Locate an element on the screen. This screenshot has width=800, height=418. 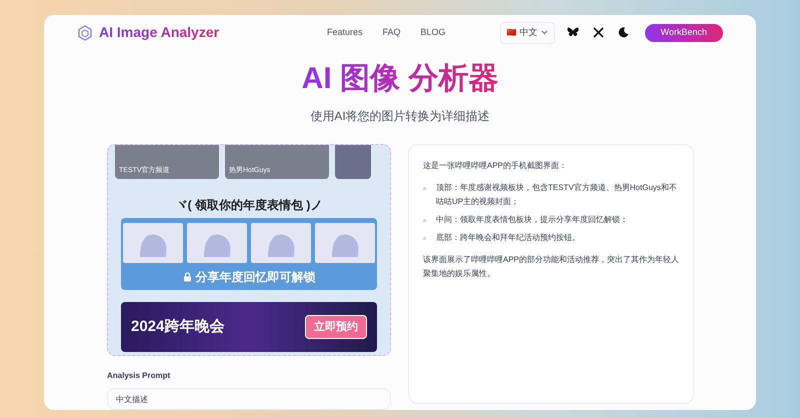
prompt-label: Analysis Prompt is located at coordinates (139, 376).